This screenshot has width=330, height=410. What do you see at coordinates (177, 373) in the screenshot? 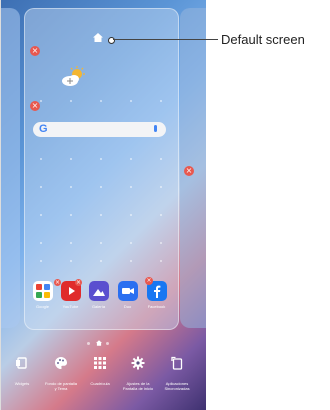
I see `synced-apps-button: Aplicaciones Sincronizadas` at bounding box center [177, 373].